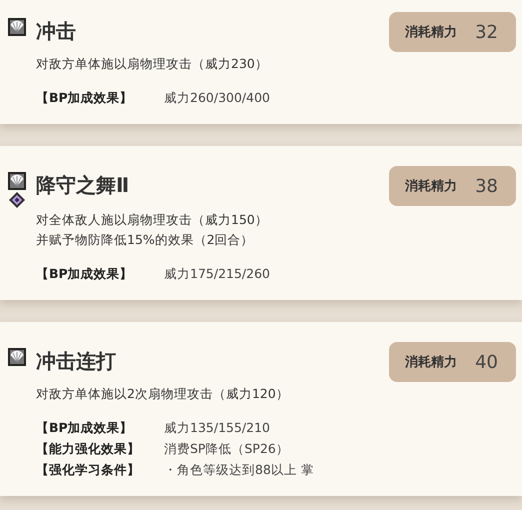  Describe the element at coordinates (56, 31) in the screenshot. I see `skill-name: 冲击` at that location.